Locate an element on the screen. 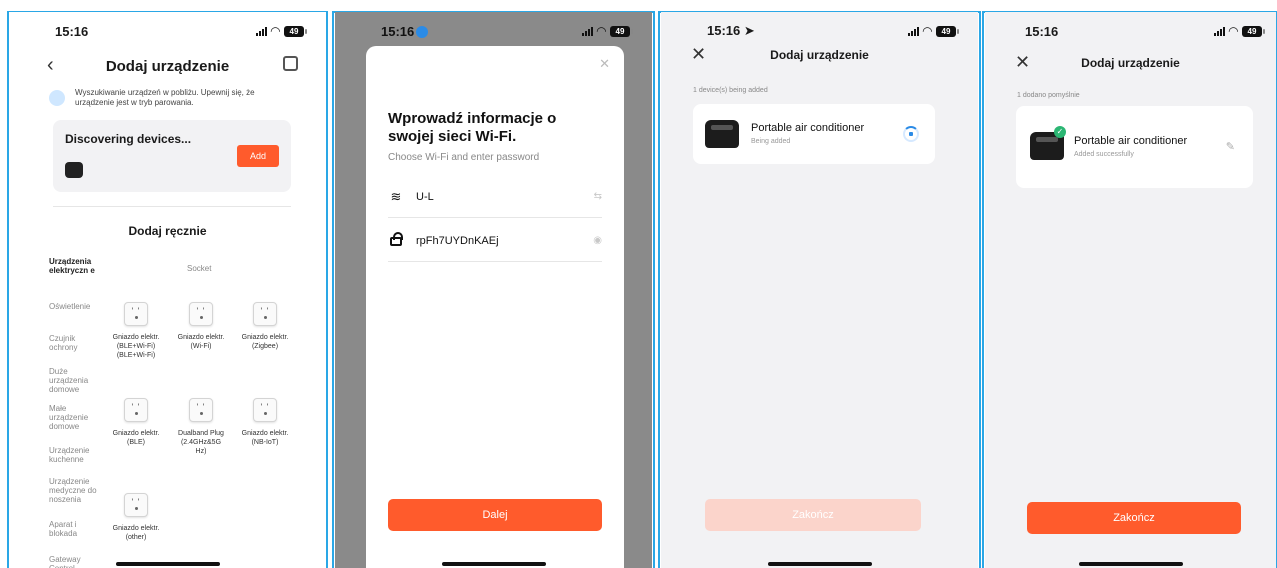 The image size is (1277, 568). category-large-appliances: Duże urządzenia domowe is located at coordinates (75, 380).